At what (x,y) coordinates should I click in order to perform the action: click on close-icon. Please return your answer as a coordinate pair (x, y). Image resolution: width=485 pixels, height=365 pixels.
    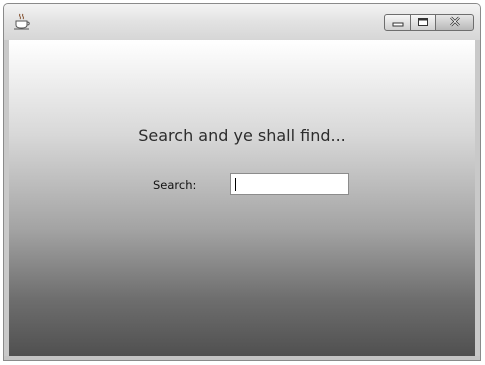
    Looking at the image, I should click on (455, 23).